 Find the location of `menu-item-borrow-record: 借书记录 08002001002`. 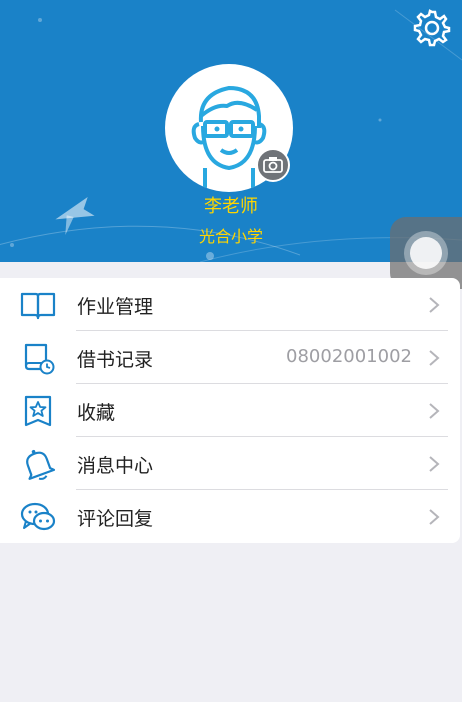

menu-item-borrow-record: 借书记录 08002001002 is located at coordinates (230, 357).